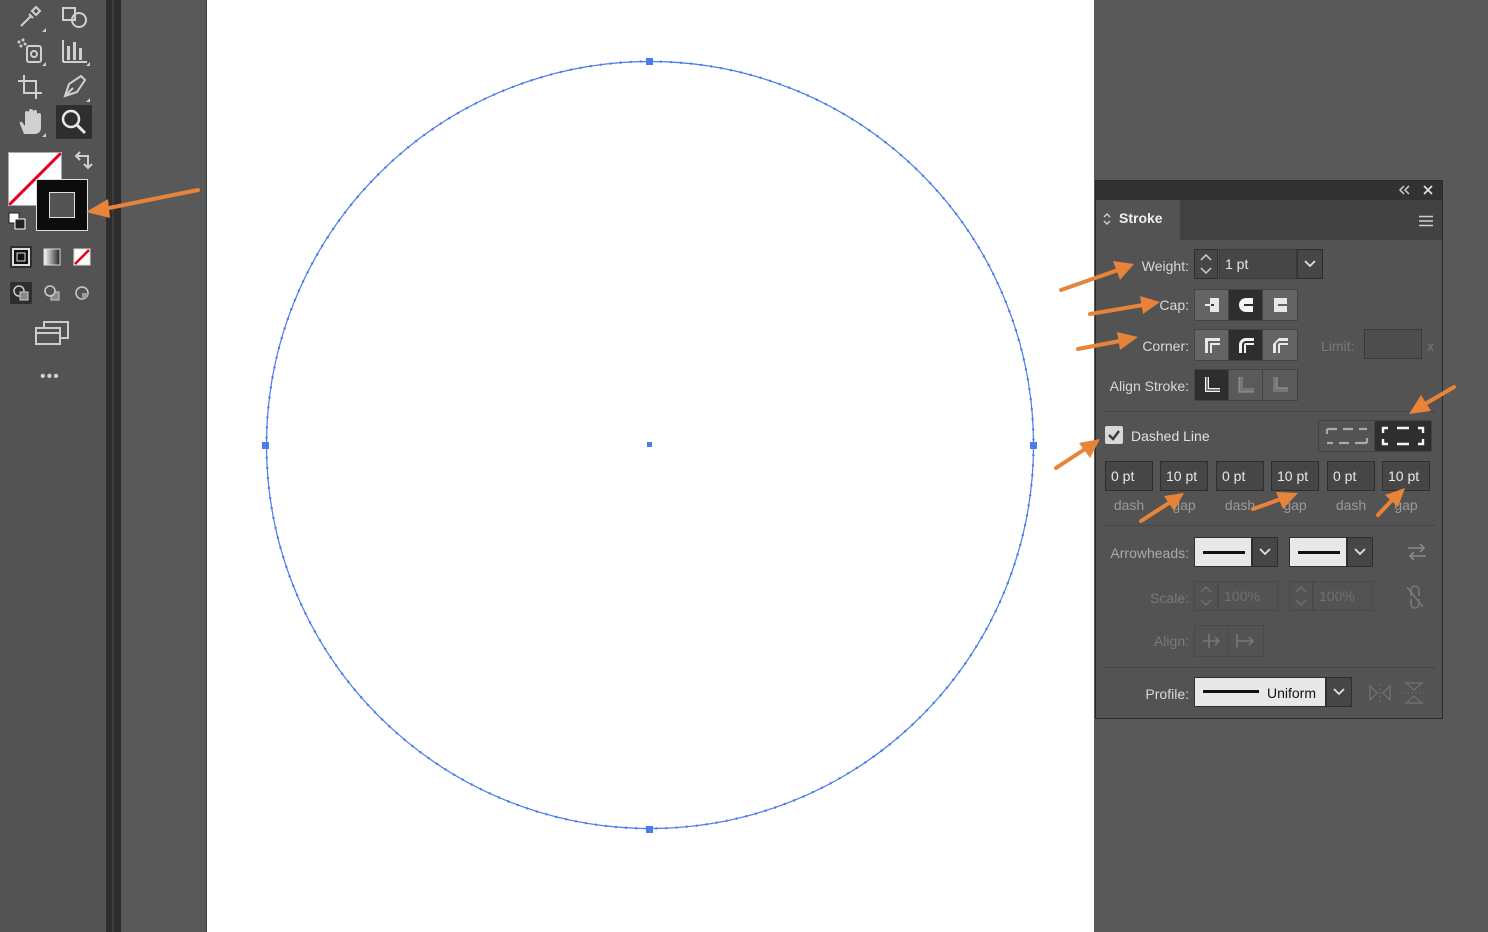 The height and width of the screenshot is (932, 1488). I want to click on link-scale-icon, so click(1415, 597).